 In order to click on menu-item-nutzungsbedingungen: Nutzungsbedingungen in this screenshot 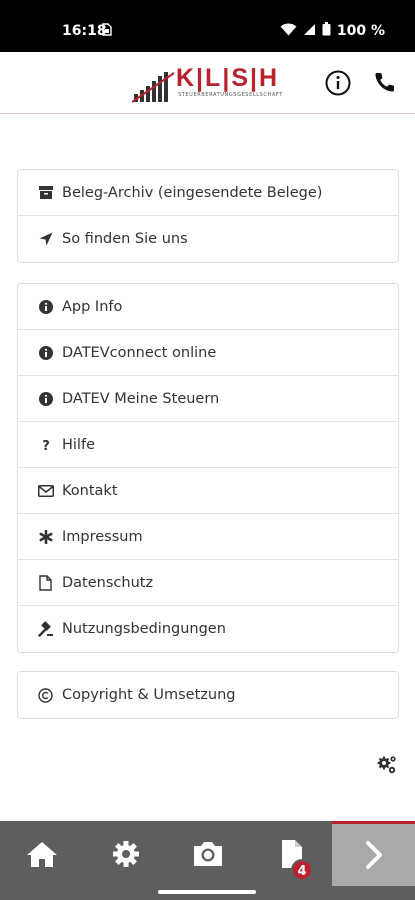, I will do `click(208, 629)`.